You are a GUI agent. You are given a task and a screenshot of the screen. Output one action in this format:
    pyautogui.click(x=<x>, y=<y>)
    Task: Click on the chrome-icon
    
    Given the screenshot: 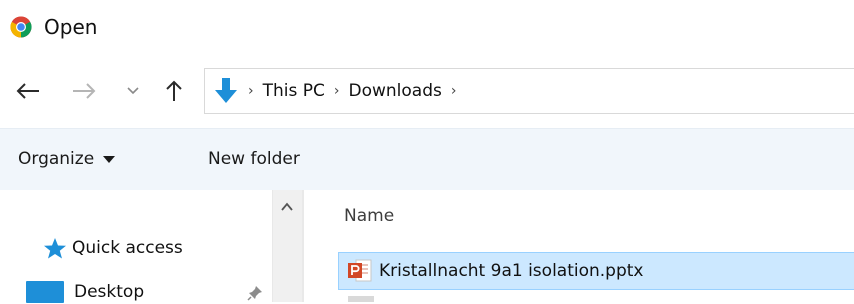 What is the action you would take?
    pyautogui.click(x=21, y=27)
    